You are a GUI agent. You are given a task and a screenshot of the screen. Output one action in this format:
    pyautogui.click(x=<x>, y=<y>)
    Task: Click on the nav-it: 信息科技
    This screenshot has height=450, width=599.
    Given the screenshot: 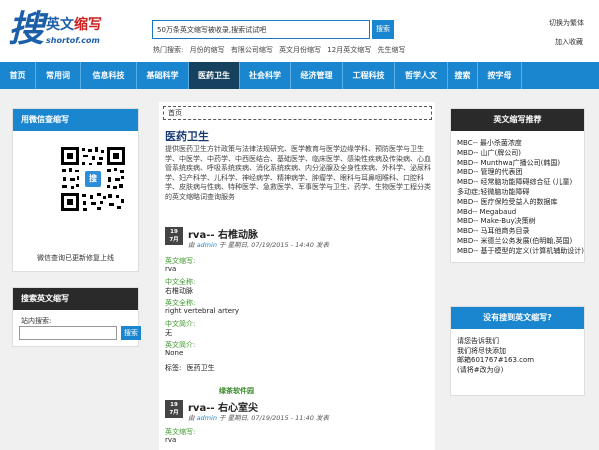 What is the action you would take?
    pyautogui.click(x=109, y=75)
    